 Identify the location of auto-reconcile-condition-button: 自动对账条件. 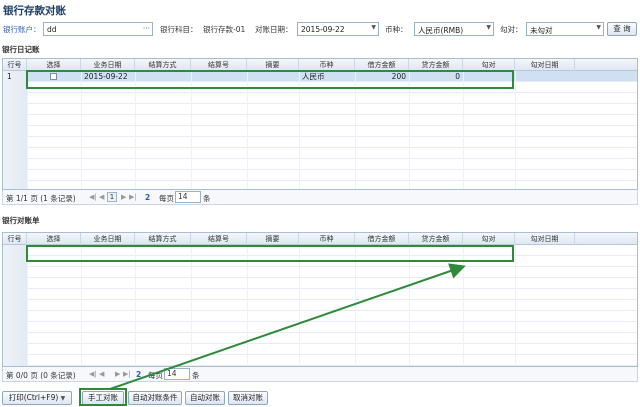
(155, 398).